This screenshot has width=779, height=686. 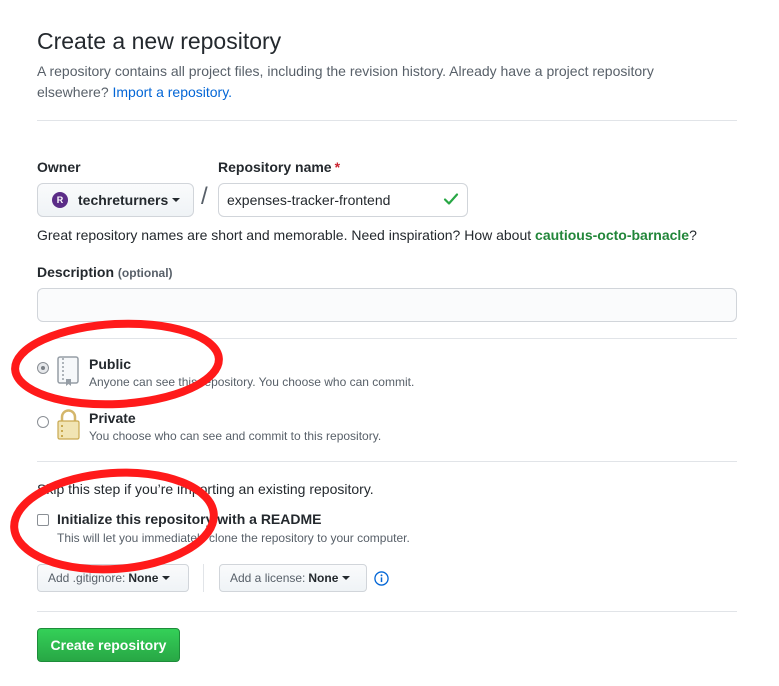 I want to click on optional-tag: (optional), so click(x=145, y=273).